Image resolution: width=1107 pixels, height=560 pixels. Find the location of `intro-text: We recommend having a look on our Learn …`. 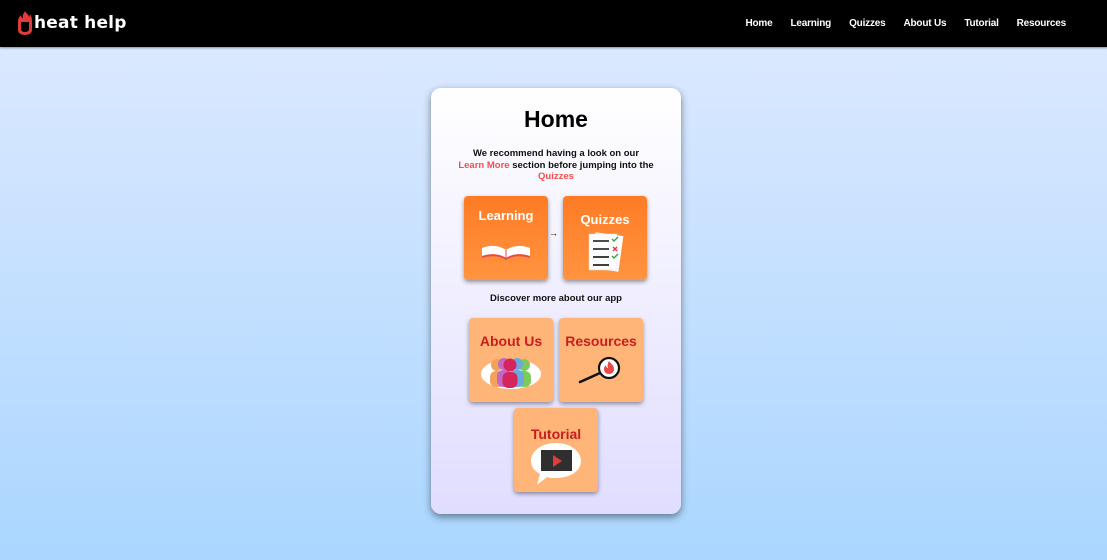

intro-text: We recommend having a look on our Learn … is located at coordinates (556, 165).